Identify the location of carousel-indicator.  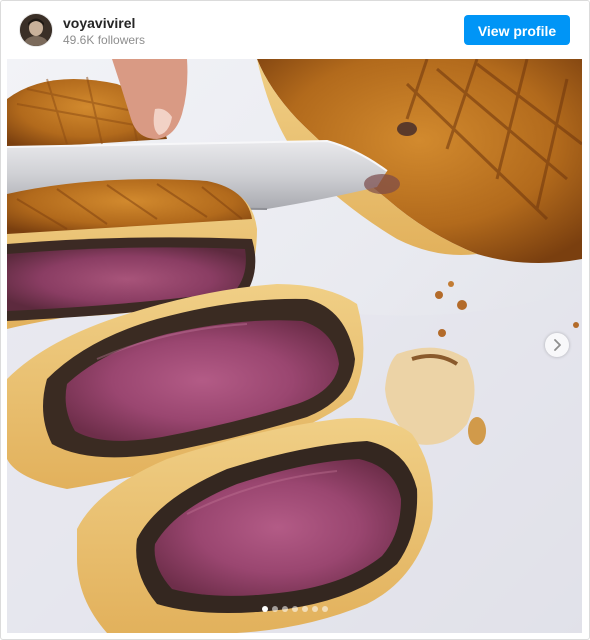
(295, 609).